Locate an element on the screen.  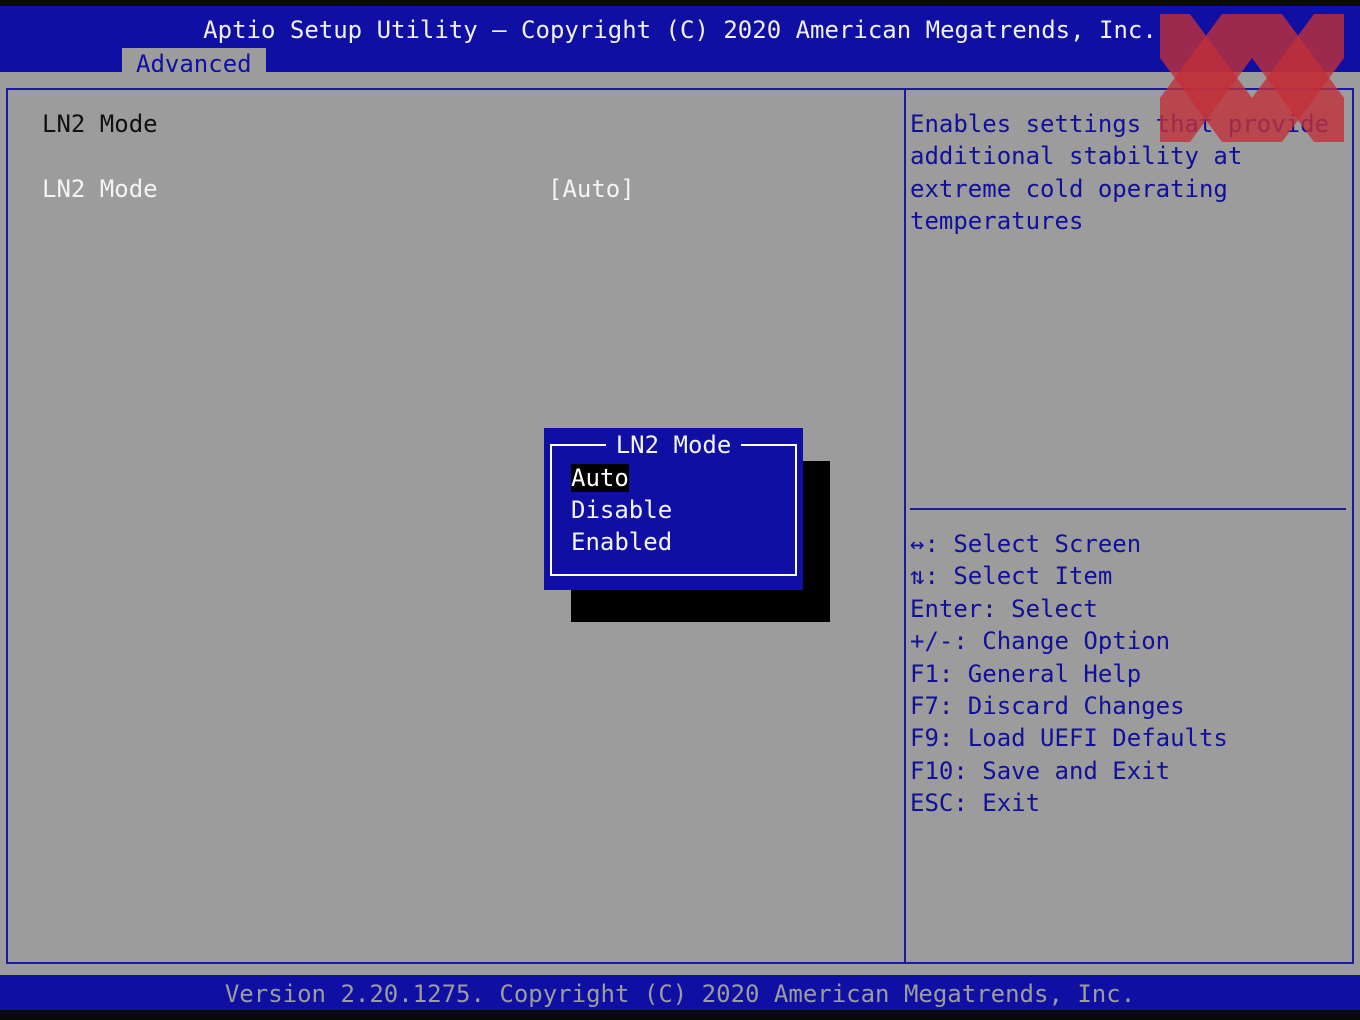
setting-ln2-mode-label: LN2 Mode is located at coordinates (100, 189).